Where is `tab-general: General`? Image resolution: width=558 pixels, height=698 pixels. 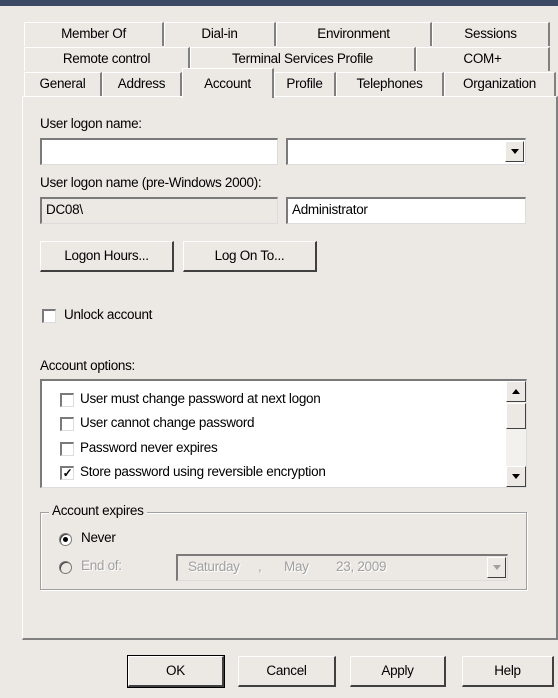 tab-general: General is located at coordinates (63, 84).